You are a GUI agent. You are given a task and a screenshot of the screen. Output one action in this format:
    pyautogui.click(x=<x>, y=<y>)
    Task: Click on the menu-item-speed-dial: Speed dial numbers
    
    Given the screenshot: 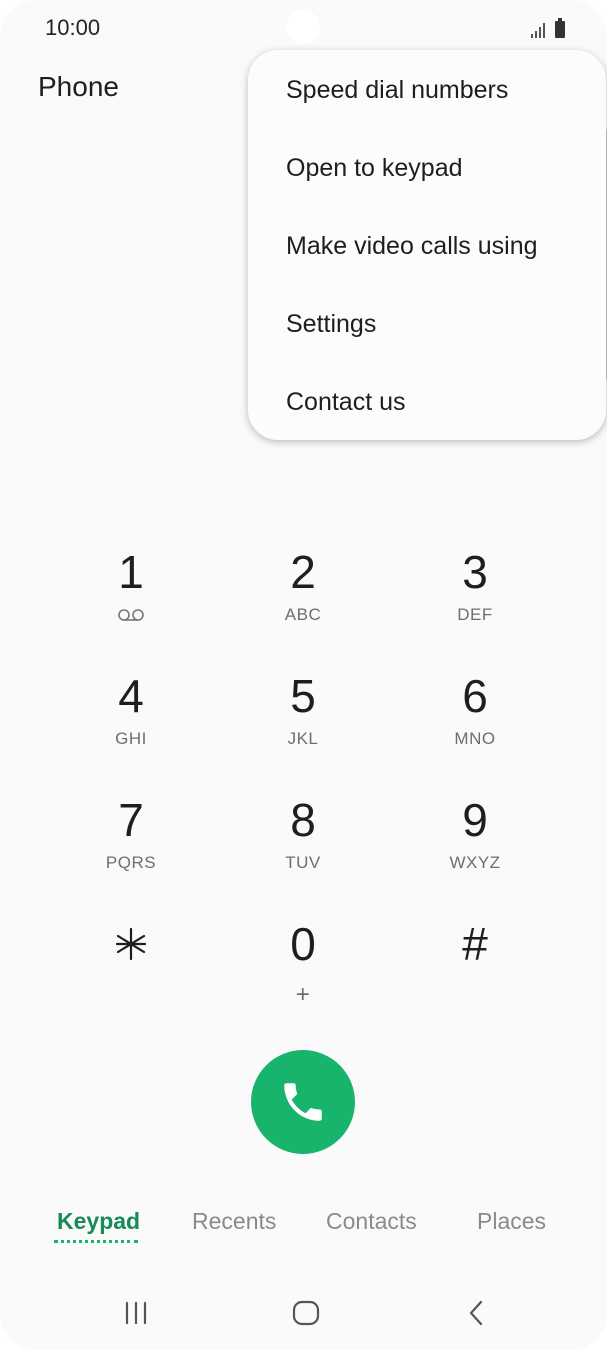 What is the action you would take?
    pyautogui.click(x=397, y=90)
    